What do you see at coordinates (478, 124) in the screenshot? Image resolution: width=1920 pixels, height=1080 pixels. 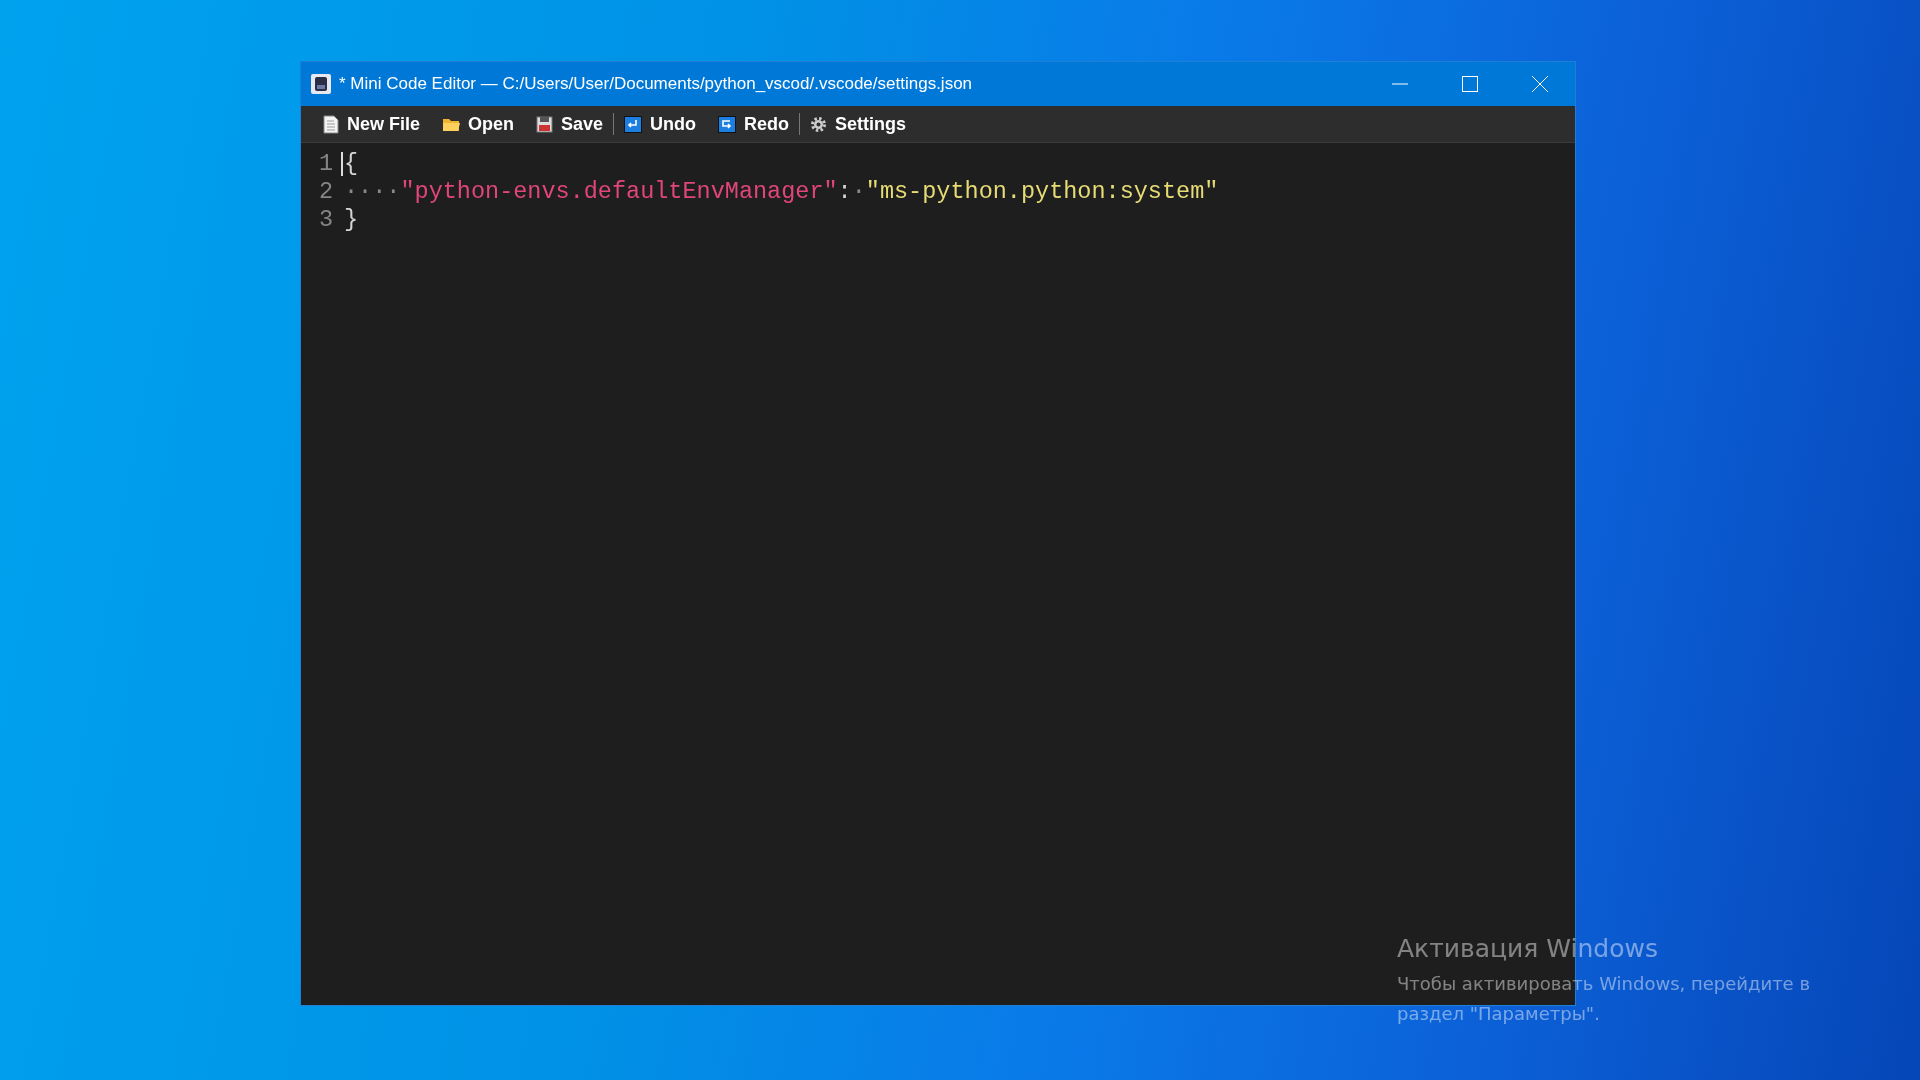 I see `toolbar-button: Open` at bounding box center [478, 124].